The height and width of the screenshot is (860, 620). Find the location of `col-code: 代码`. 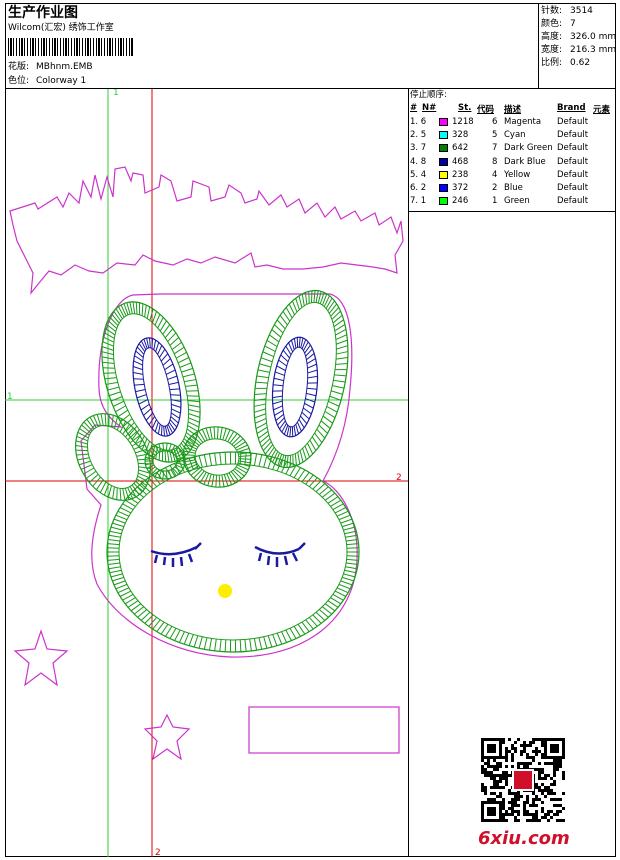

col-code: 代码 is located at coordinates (486, 110).